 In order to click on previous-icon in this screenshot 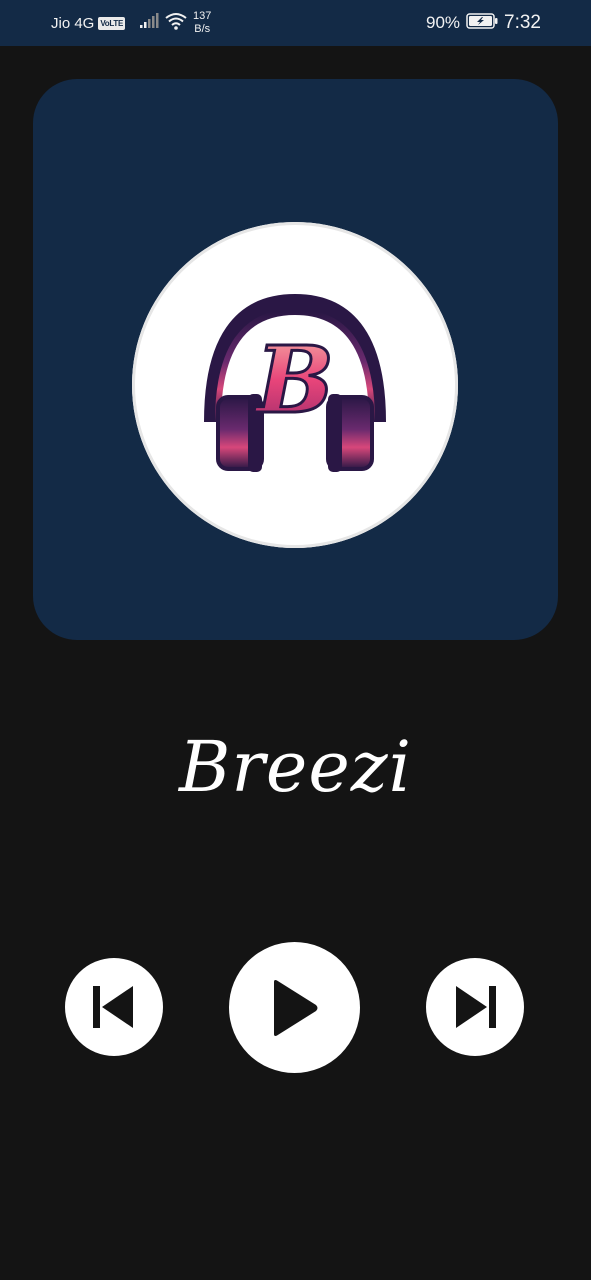, I will do `click(113, 1007)`.